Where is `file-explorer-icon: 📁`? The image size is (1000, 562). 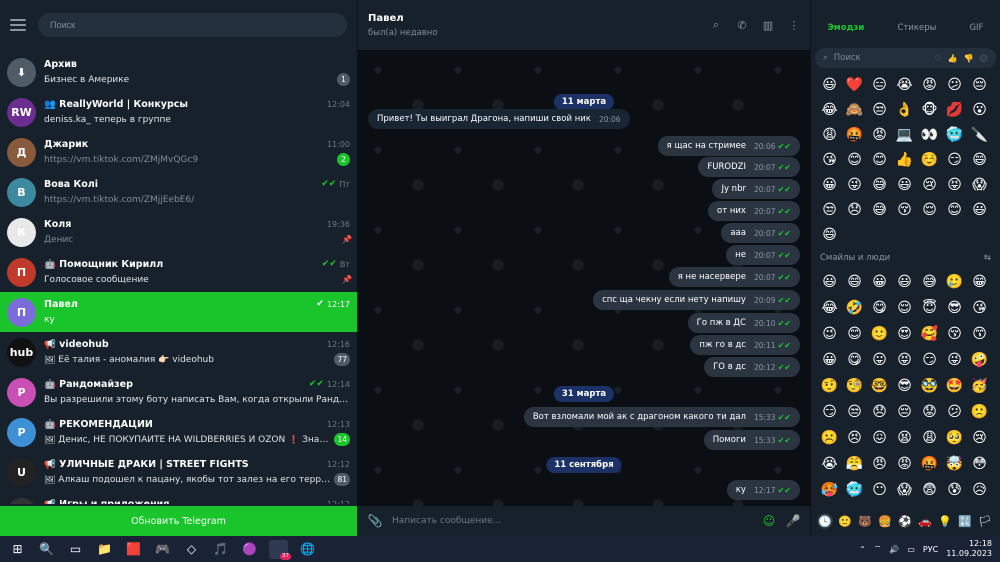 file-explorer-icon: 📁 is located at coordinates (104, 549).